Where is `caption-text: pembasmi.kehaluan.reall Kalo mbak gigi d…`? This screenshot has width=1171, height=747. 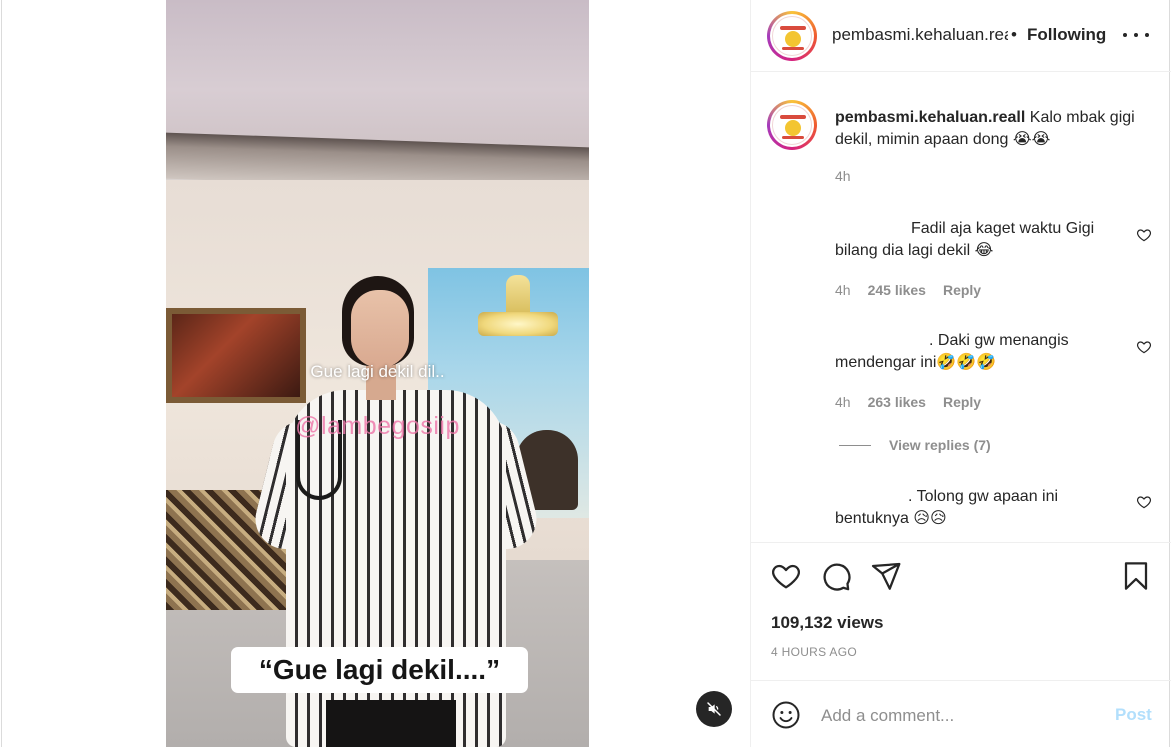 caption-text: pembasmi.kehaluan.reall Kalo mbak gigi d… is located at coordinates (995, 129).